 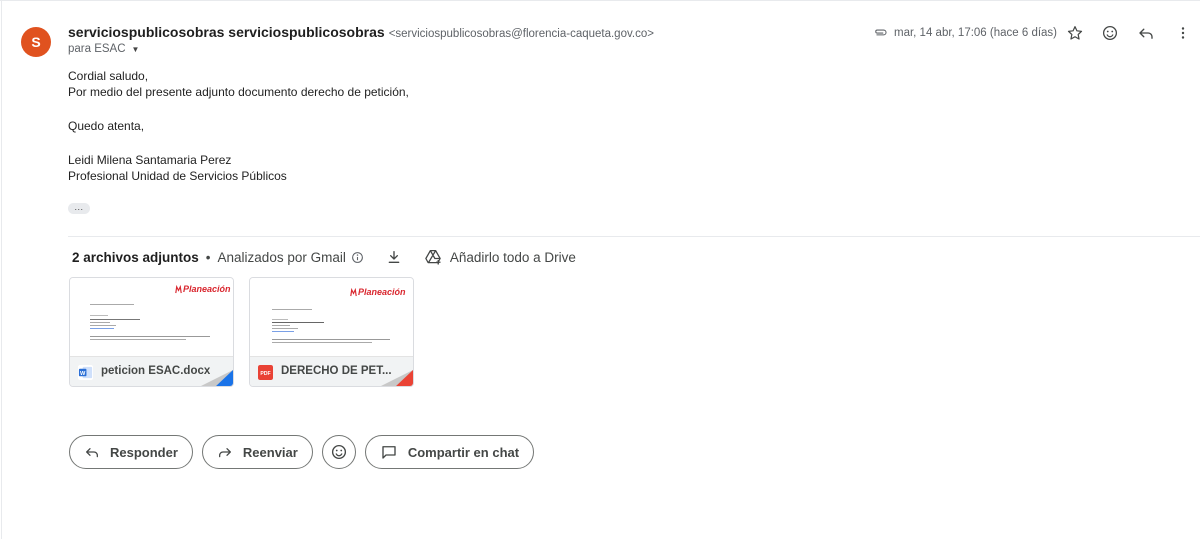 I want to click on chevron-down-icon: ▼, so click(x=136, y=49).